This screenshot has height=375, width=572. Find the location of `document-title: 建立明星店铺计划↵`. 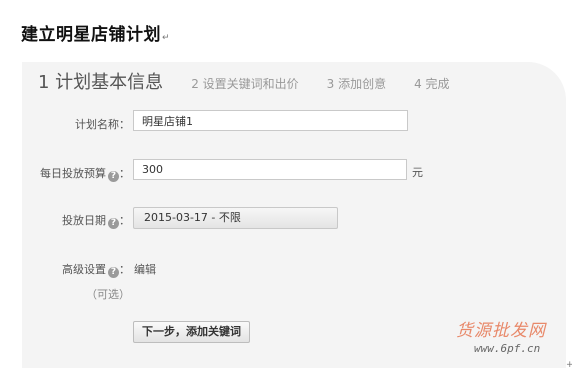

document-title: 建立明星店铺计划↵ is located at coordinates (95, 32).